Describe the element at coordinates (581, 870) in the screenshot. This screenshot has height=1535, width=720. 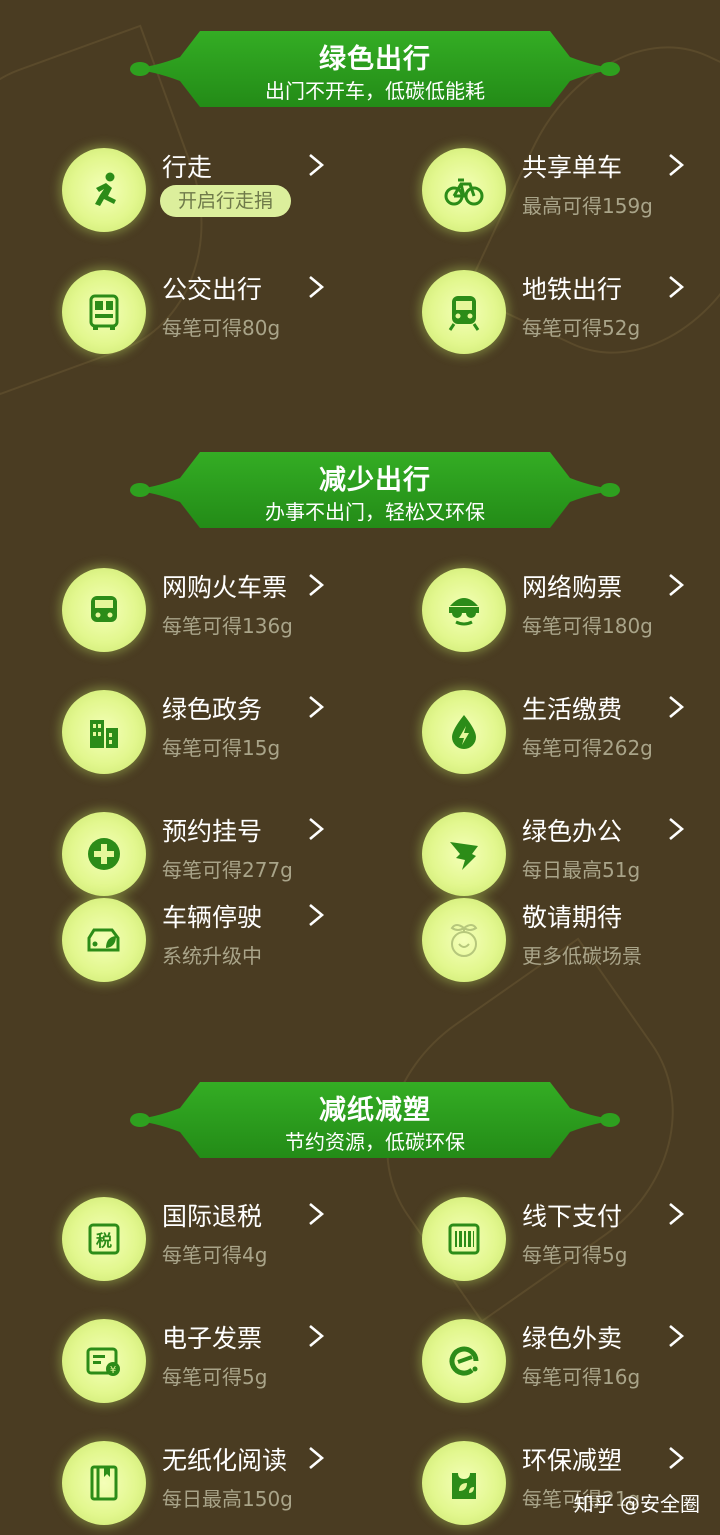
I see `scene-reward-text: 每日最高51g` at that location.